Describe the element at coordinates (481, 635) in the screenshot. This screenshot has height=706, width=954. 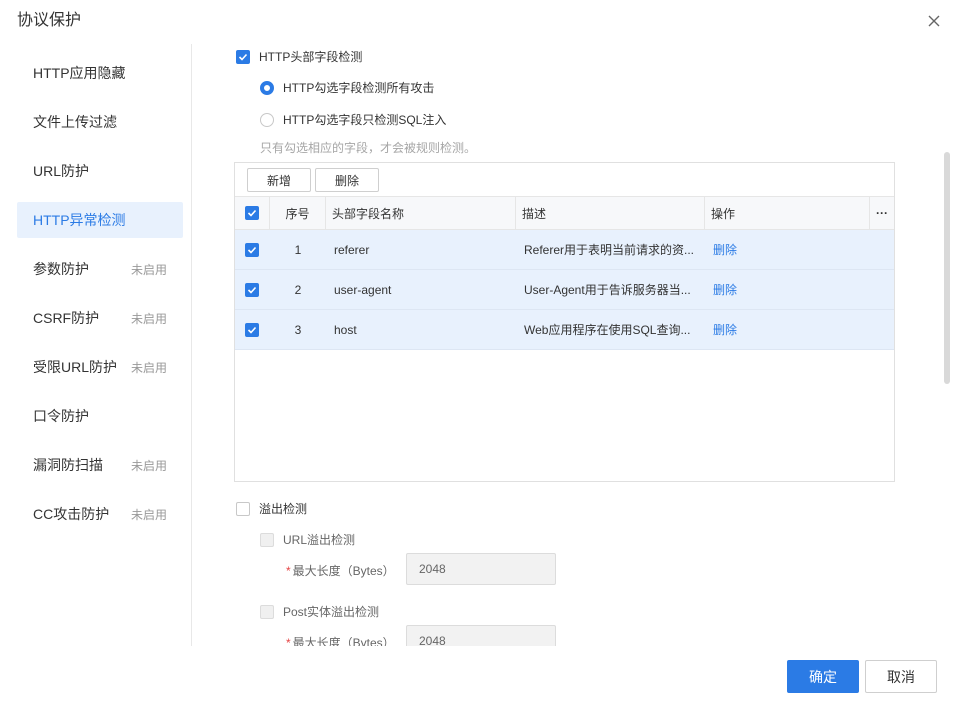
I see `post-max-length-input: 2048` at that location.